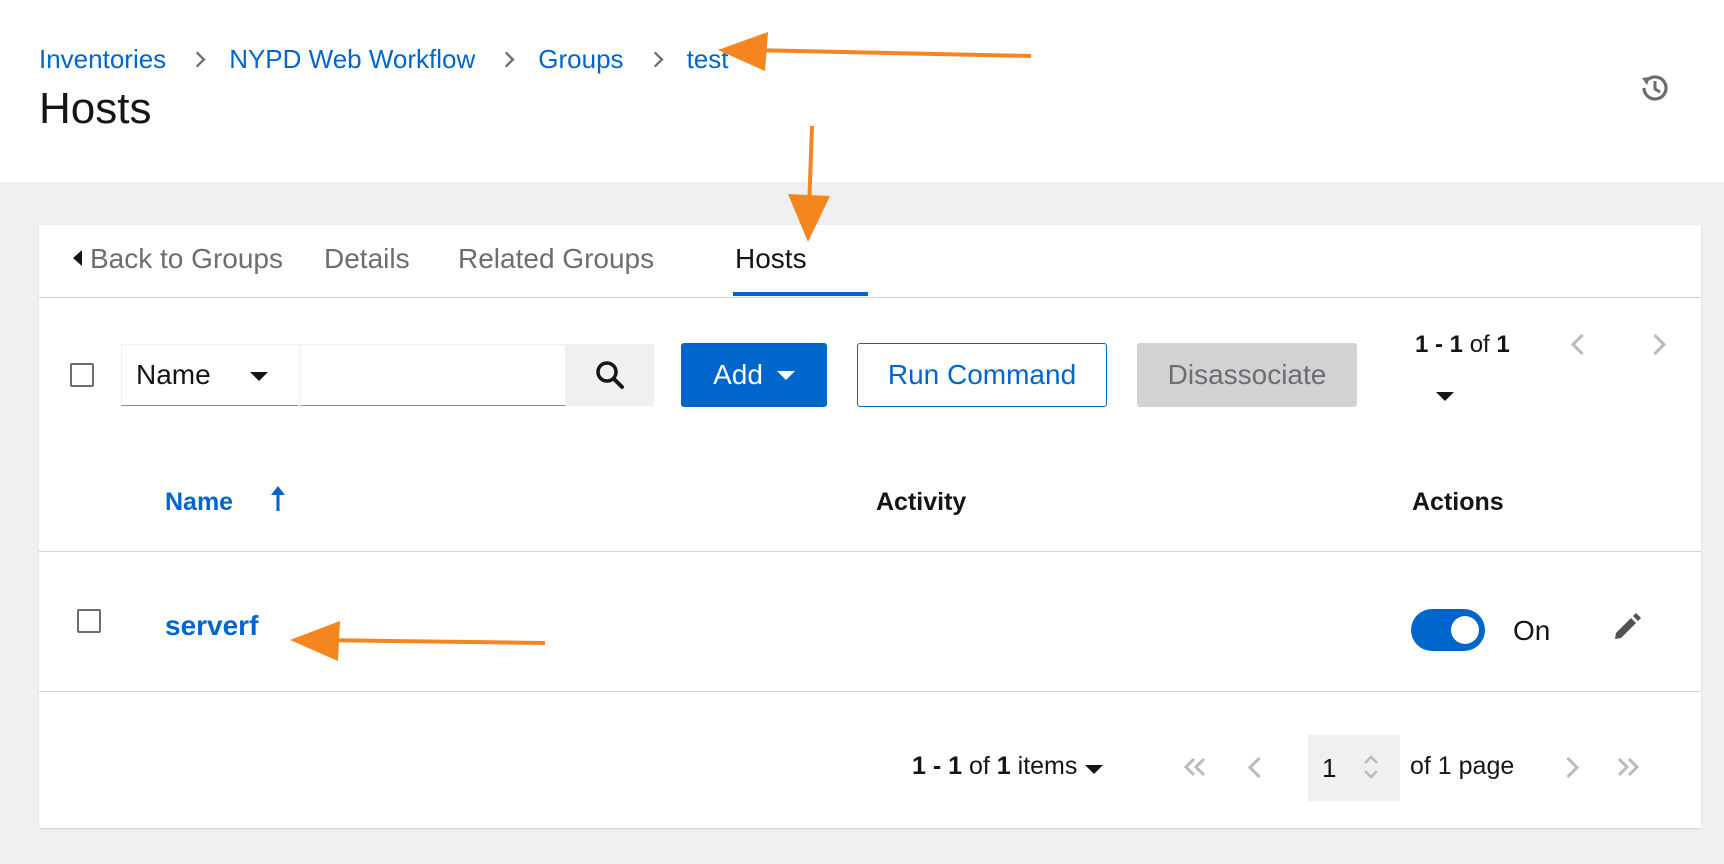 This screenshot has width=1724, height=864. Describe the element at coordinates (1448, 630) in the screenshot. I see `host-enabled-toggle` at that location.